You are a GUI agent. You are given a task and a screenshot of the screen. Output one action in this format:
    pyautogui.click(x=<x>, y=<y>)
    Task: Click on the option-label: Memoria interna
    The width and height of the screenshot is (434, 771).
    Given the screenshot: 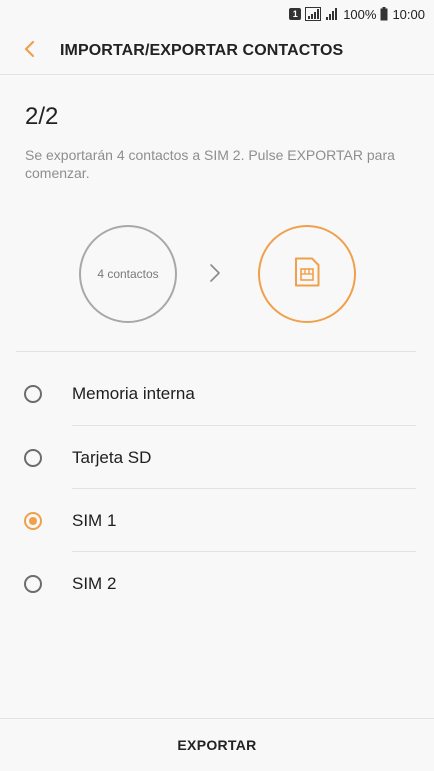 What is the action you would take?
    pyautogui.click(x=133, y=393)
    